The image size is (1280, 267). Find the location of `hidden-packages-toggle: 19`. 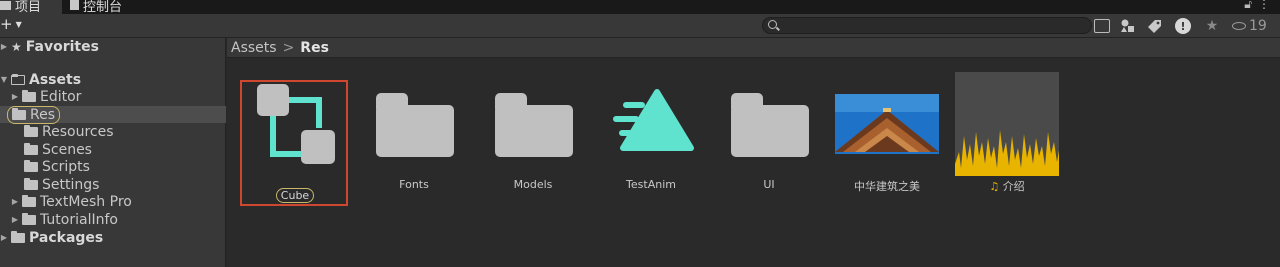

hidden-packages-toggle: 19 is located at coordinates (1255, 26).